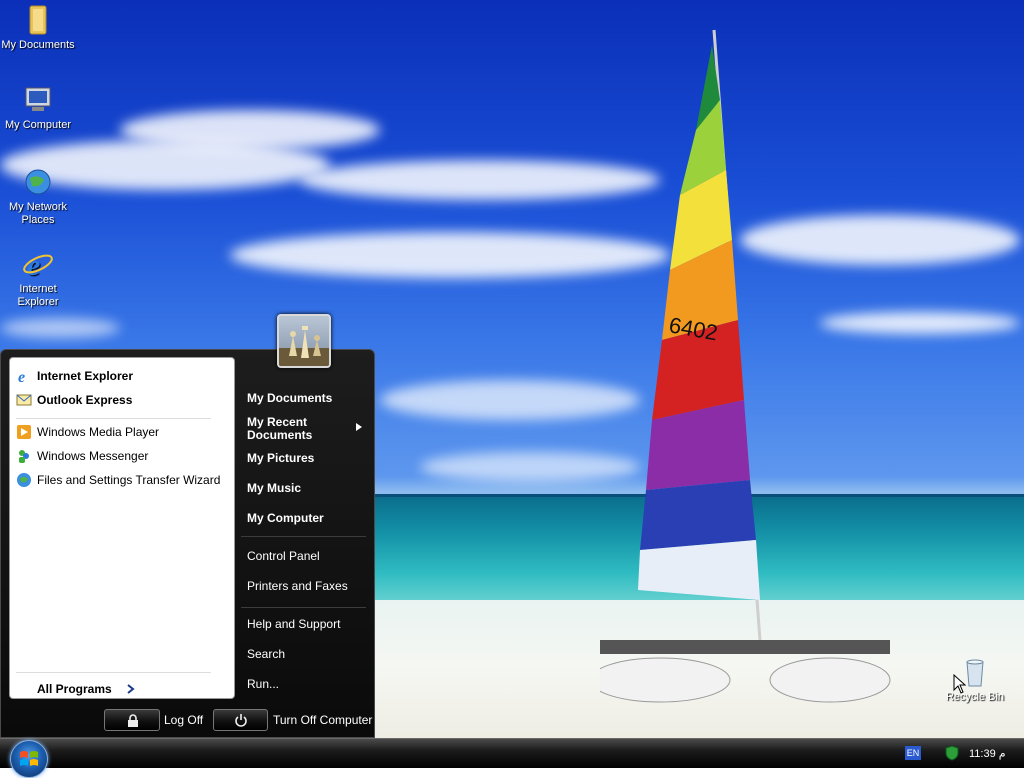  I want to click on recent-item-media-player: Windows Media Player, so click(87, 432).